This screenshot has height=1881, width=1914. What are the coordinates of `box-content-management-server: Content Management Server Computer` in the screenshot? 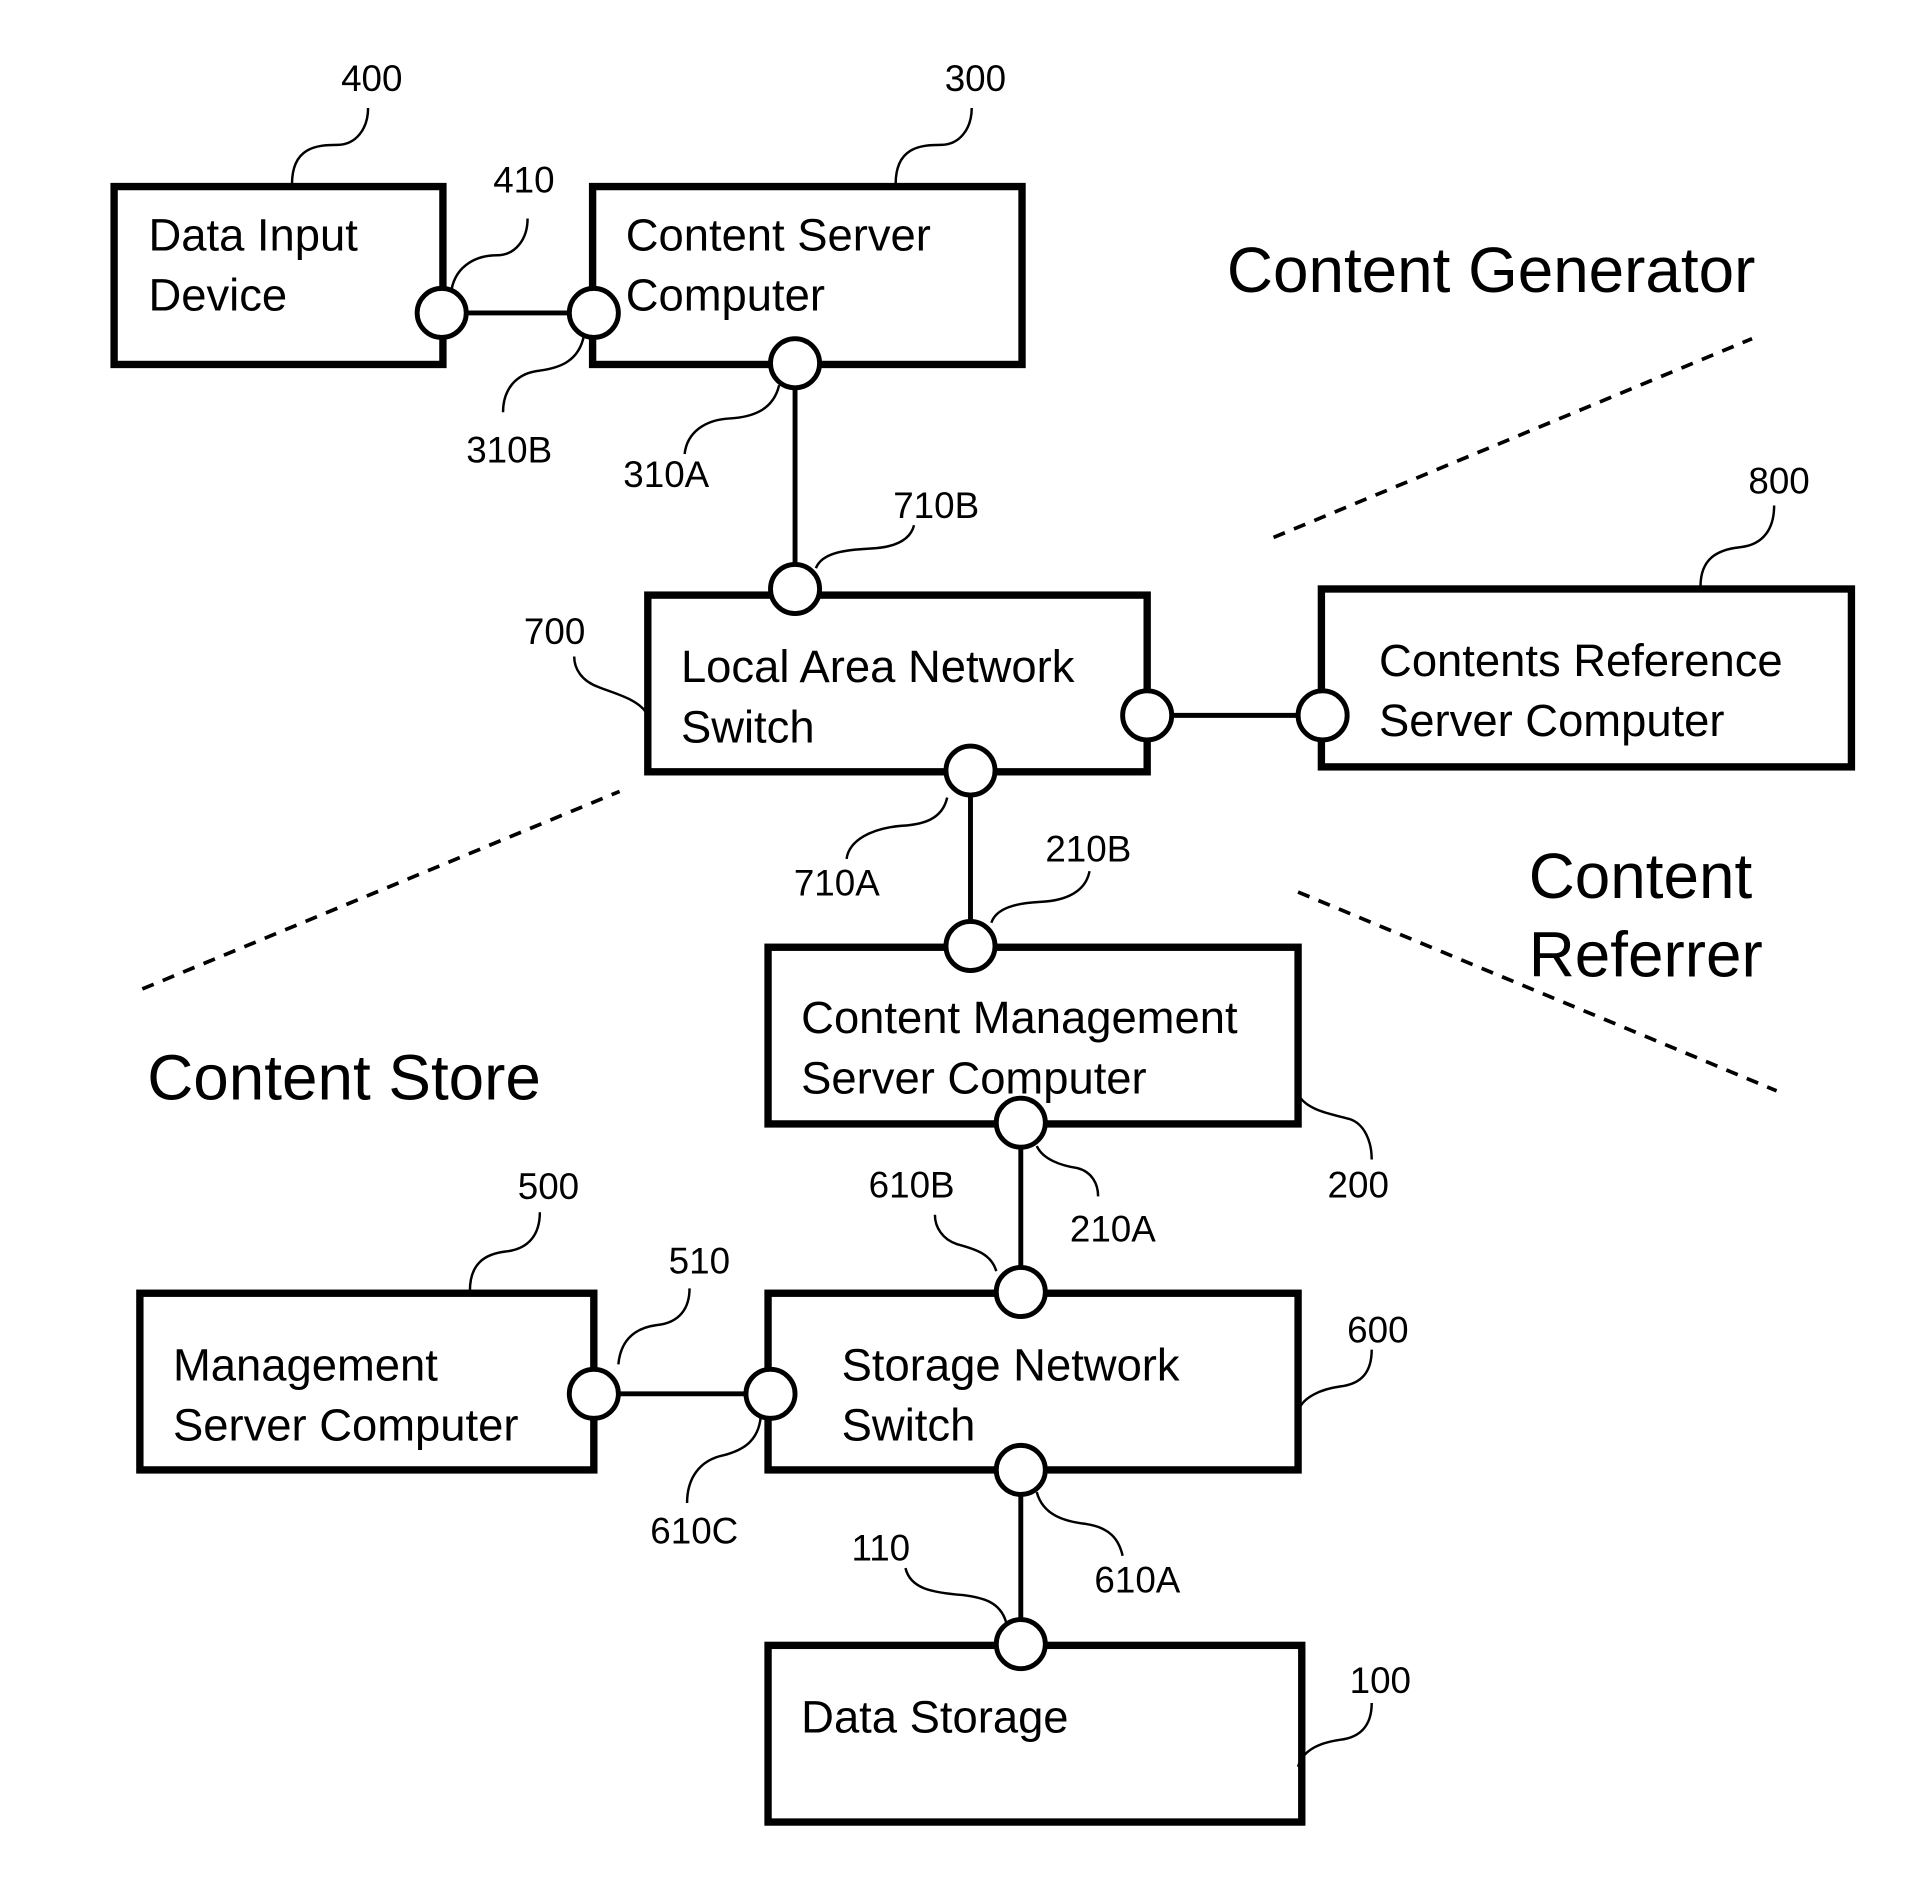 It's located at (1033, 1035).